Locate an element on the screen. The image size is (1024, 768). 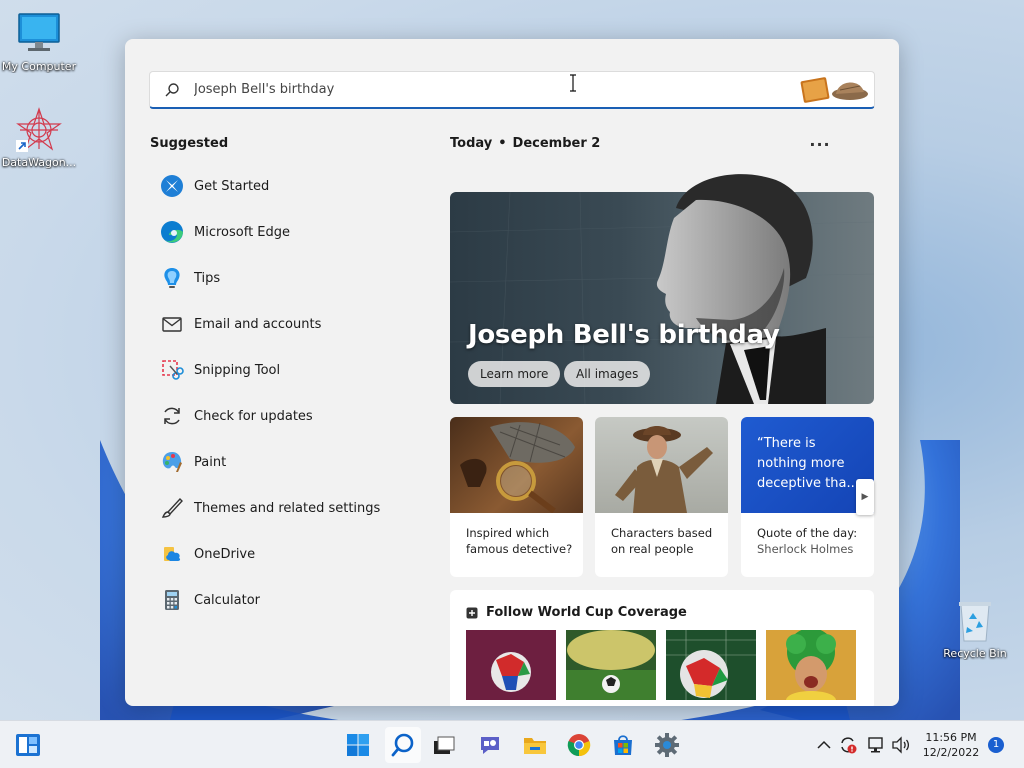
adventurer-image is located at coordinates (661, 465).